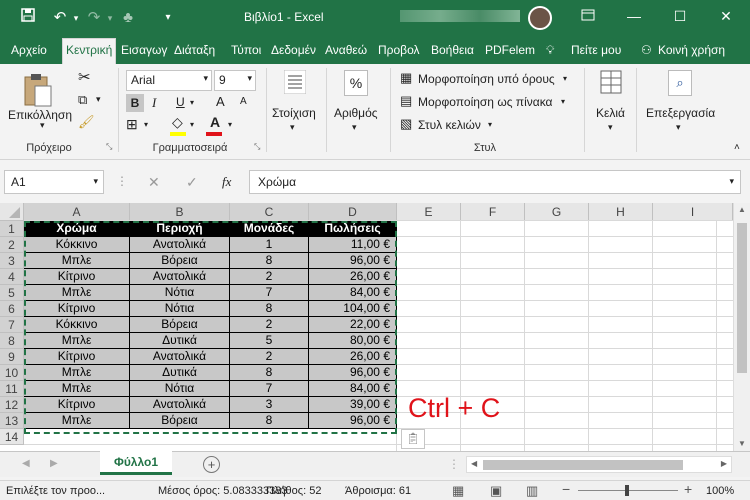  Describe the element at coordinates (77, 212) in the screenshot. I see `column-header: A` at that location.